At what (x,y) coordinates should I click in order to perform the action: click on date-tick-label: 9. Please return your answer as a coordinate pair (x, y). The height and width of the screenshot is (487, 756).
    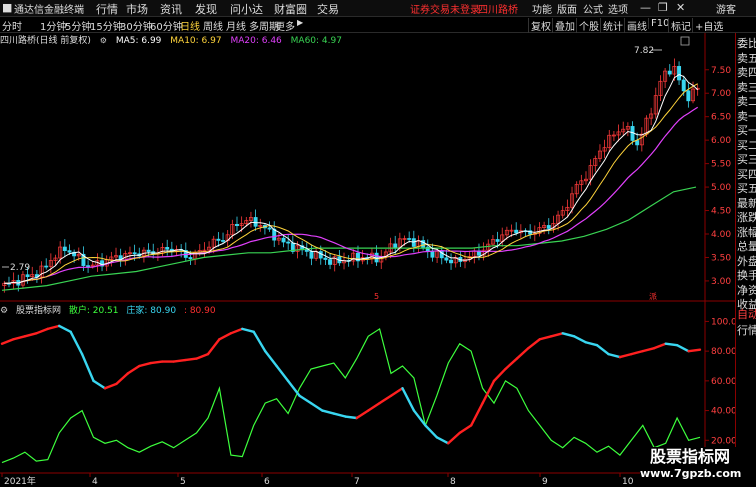
    Looking at the image, I should click on (545, 482).